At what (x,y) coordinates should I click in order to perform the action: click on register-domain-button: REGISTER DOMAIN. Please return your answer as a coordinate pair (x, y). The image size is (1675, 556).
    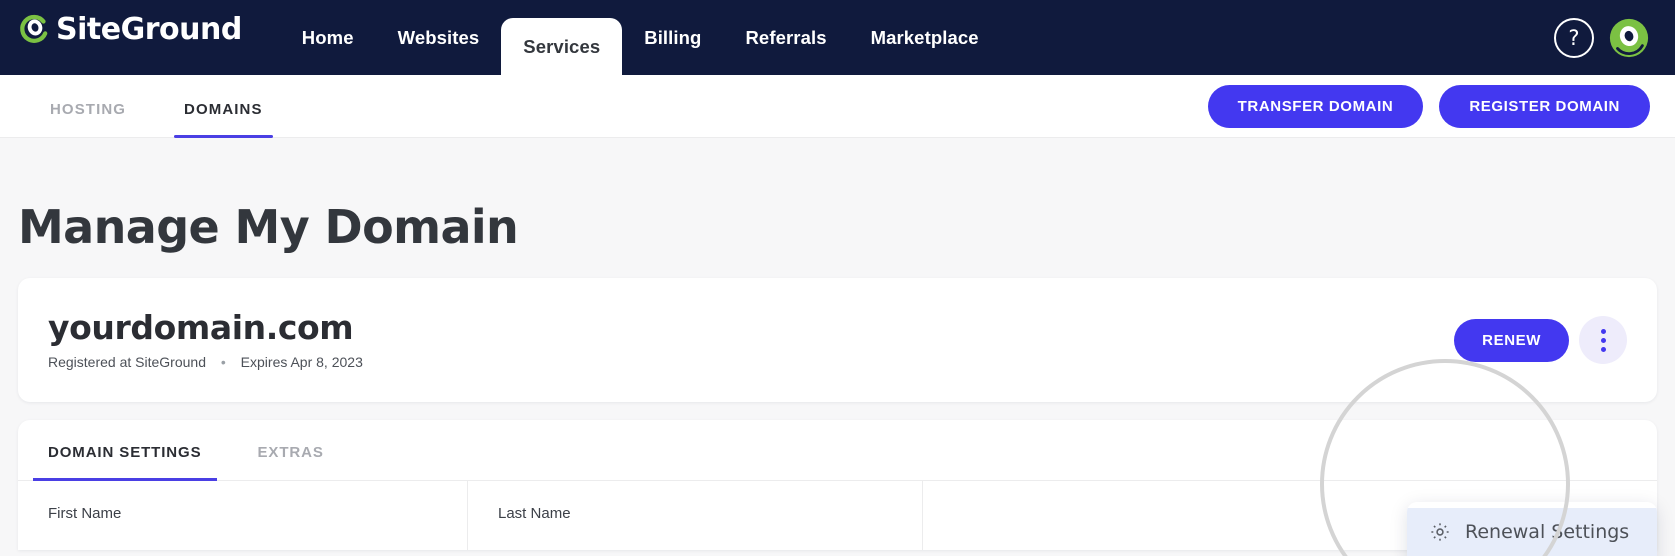
    Looking at the image, I should click on (1544, 106).